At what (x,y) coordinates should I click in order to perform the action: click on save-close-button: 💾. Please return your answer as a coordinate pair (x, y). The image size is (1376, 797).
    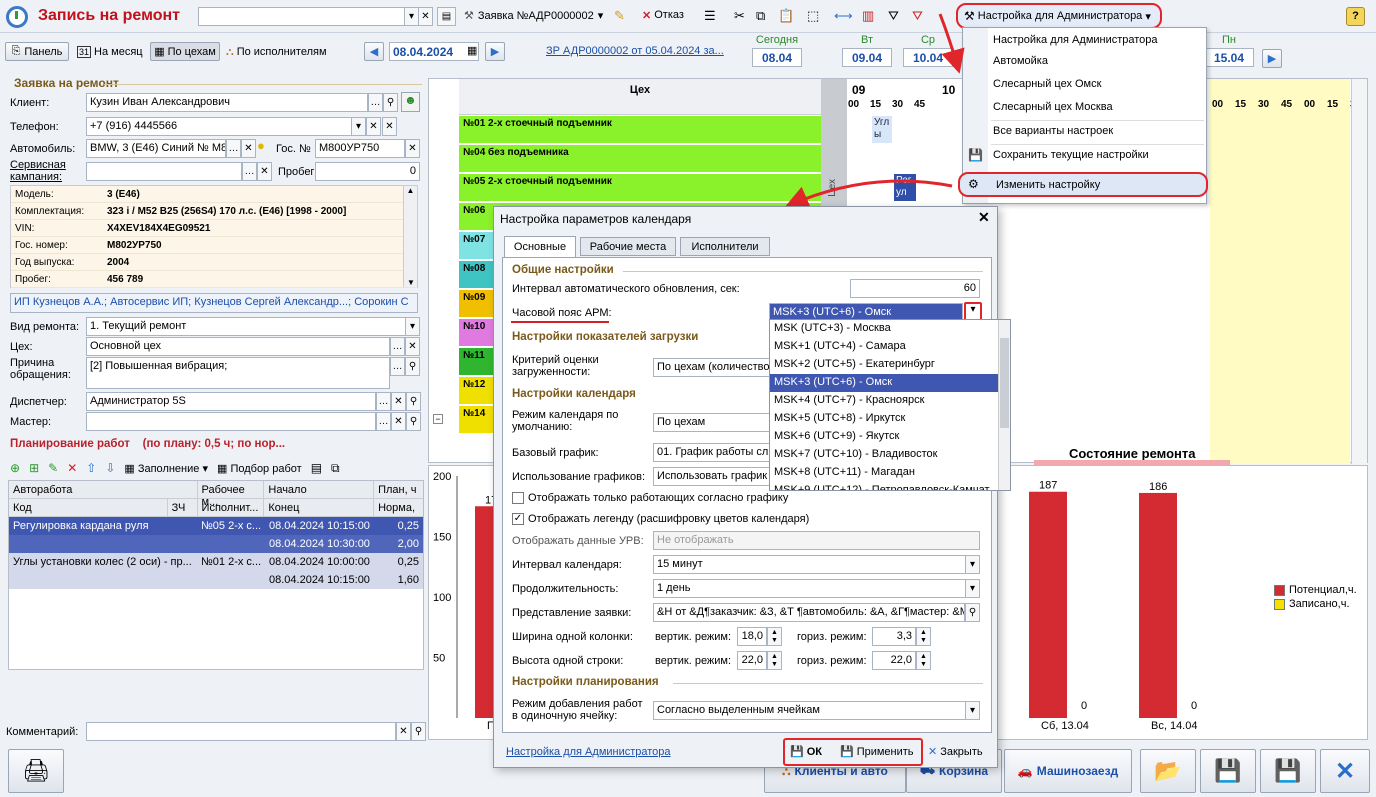
    Looking at the image, I should click on (1228, 771).